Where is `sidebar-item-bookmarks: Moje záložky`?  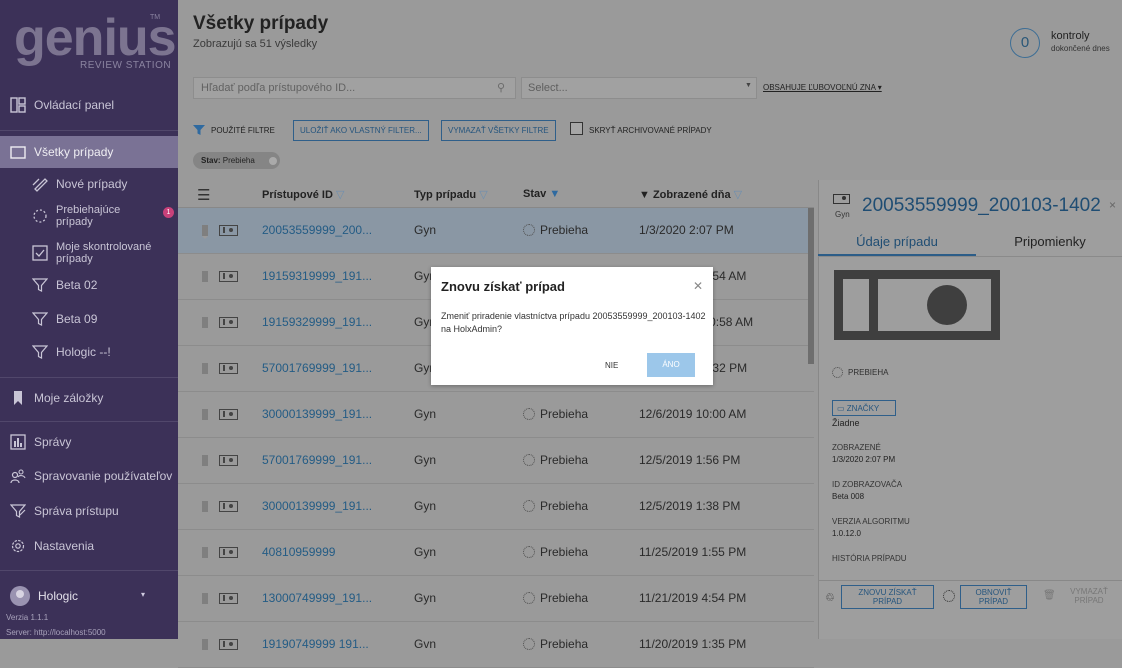 sidebar-item-bookmarks: Moje záložky is located at coordinates (89, 398).